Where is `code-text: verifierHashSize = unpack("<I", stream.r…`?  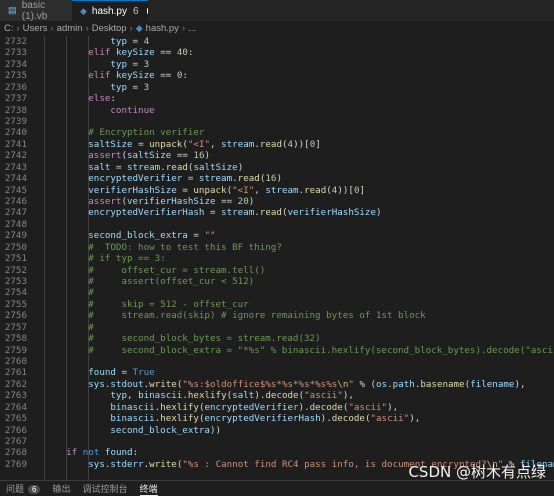 code-text: verifierHashSize = unpack("<I", stream.r… is located at coordinates (227, 190).